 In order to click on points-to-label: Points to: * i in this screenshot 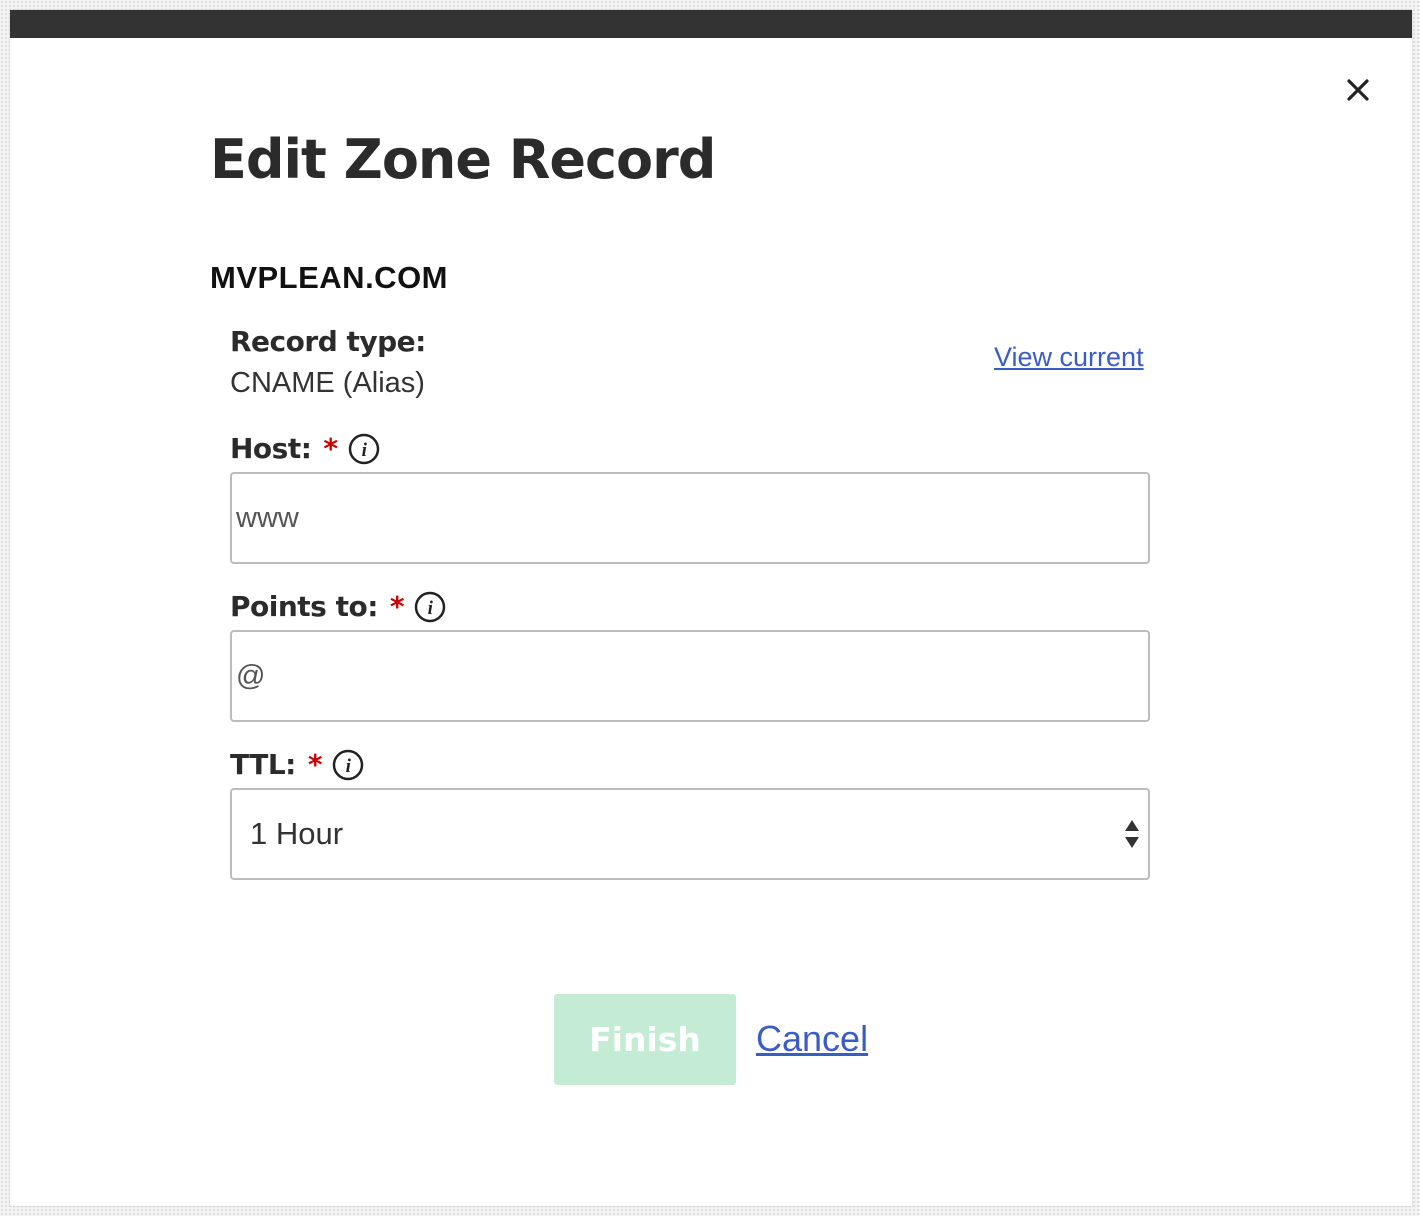, I will do `click(338, 606)`.